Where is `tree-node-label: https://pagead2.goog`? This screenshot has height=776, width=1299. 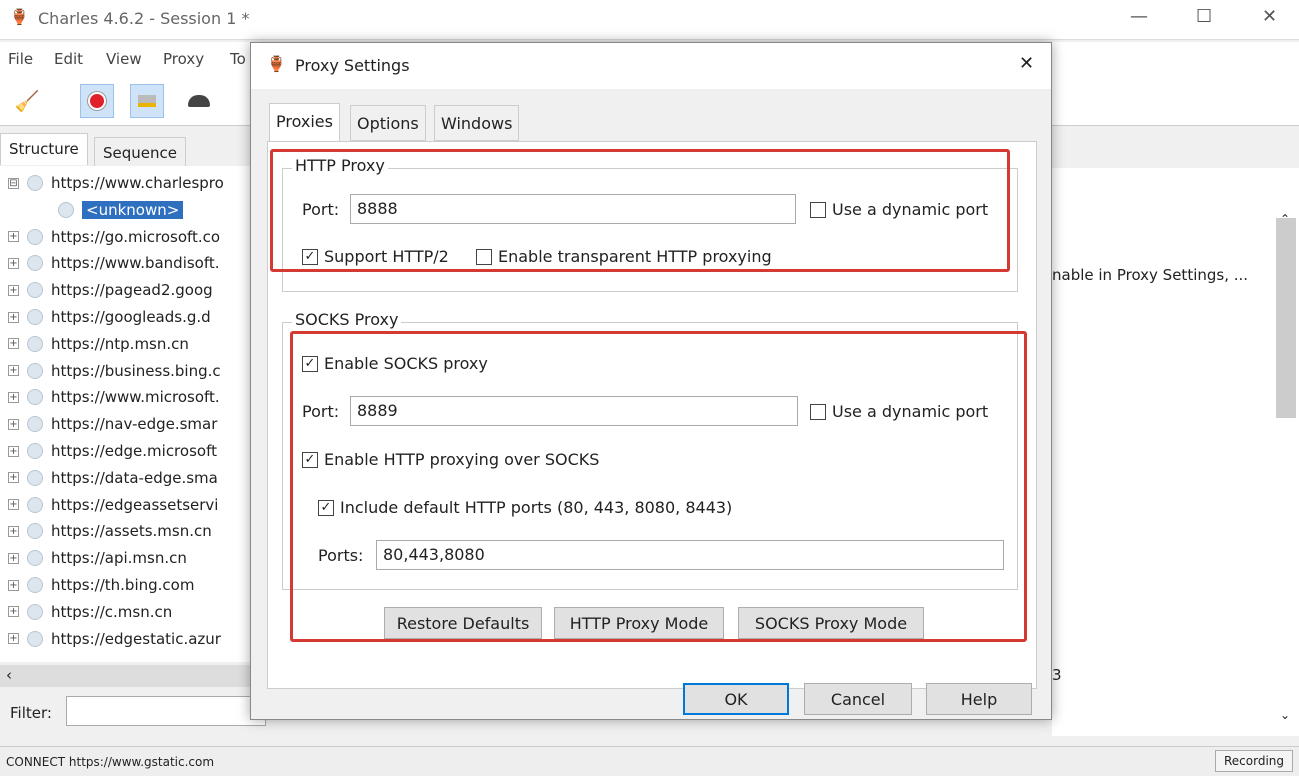
tree-node-label: https://pagead2.goog is located at coordinates (132, 290).